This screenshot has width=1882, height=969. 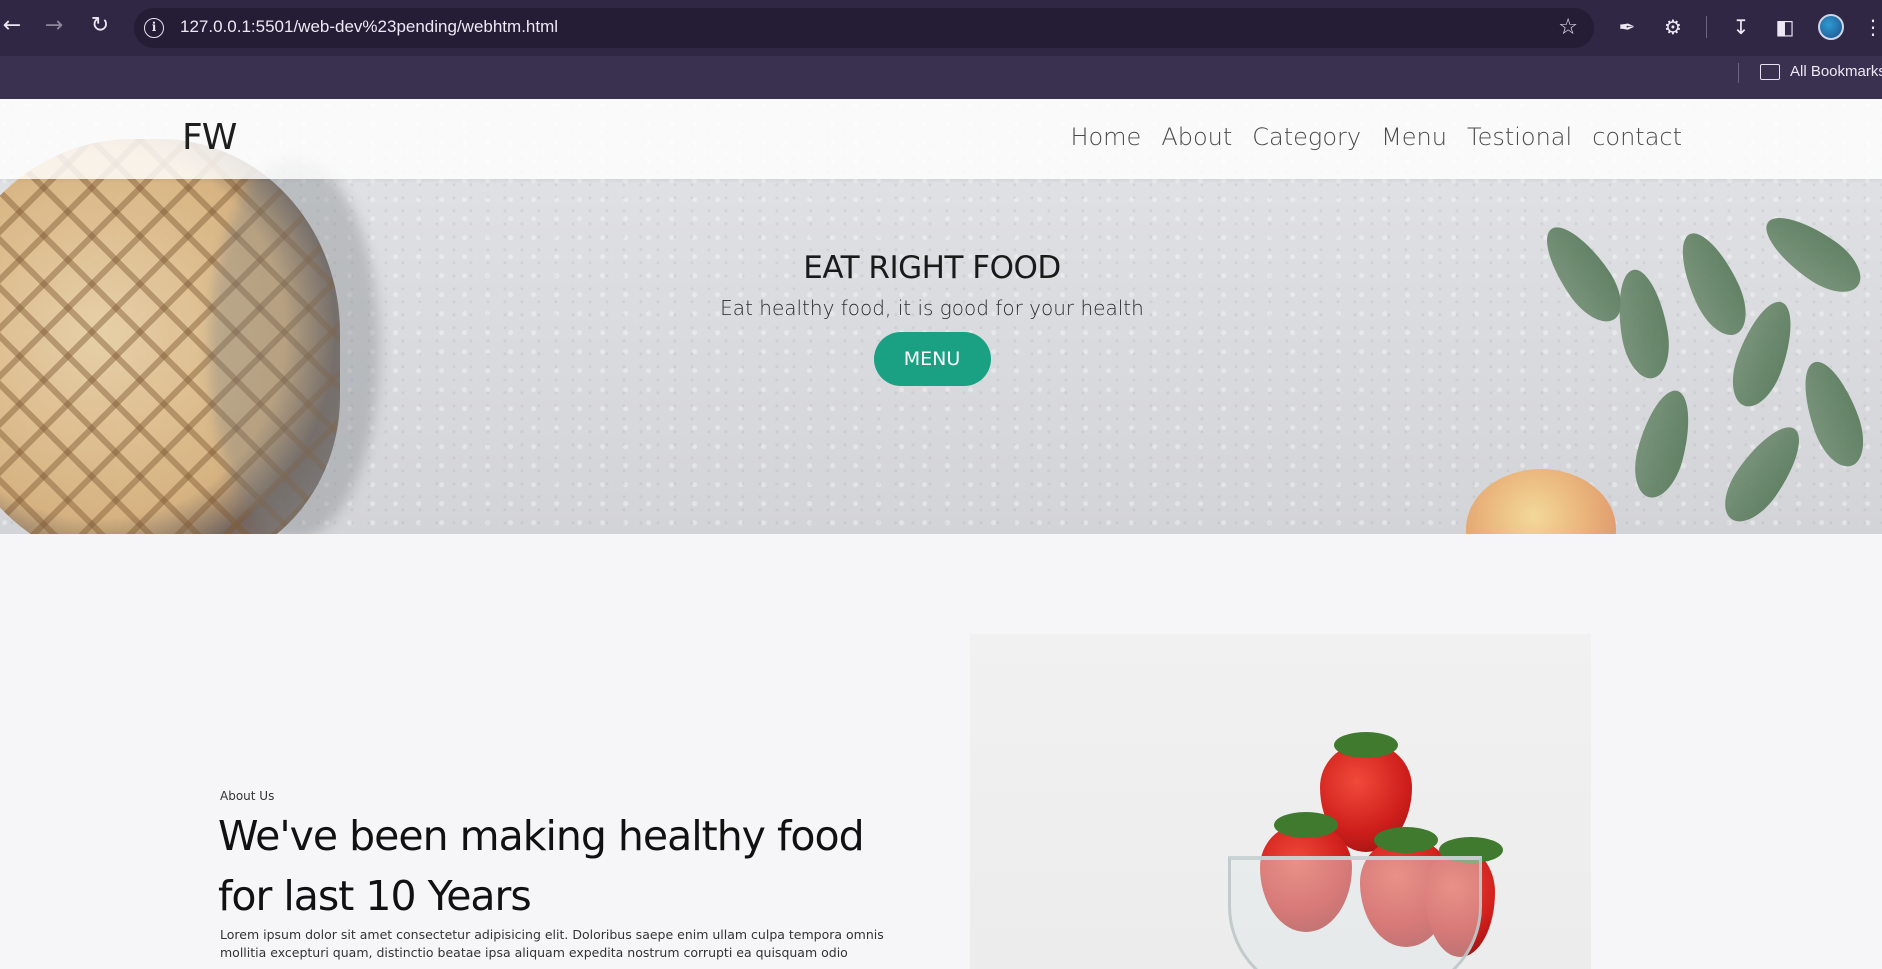 I want to click on site-logo: FW, so click(x=209, y=137).